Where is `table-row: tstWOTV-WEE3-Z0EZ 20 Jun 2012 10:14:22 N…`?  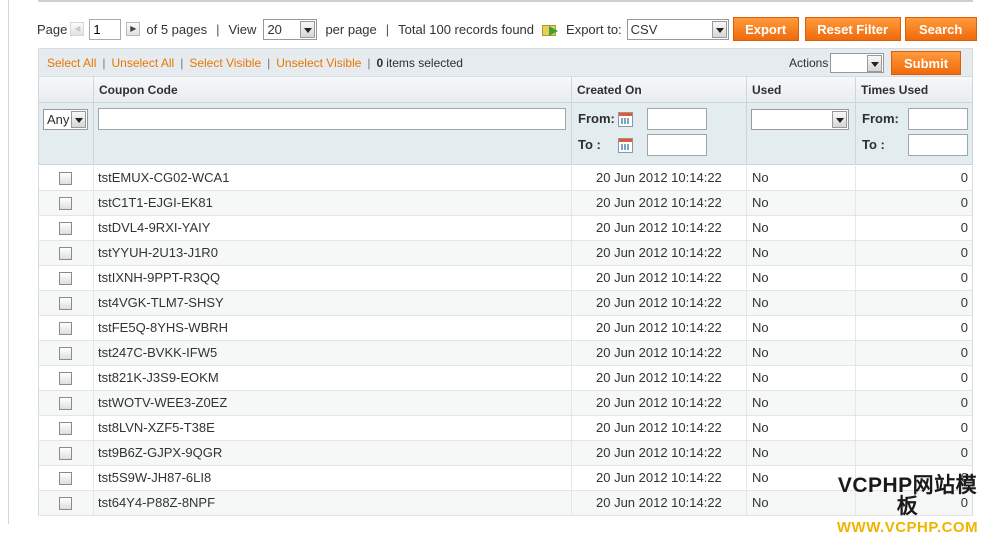 table-row: tstWOTV-WEE3-Z0EZ 20 Jun 2012 10:14:22 N… is located at coordinates (505, 403).